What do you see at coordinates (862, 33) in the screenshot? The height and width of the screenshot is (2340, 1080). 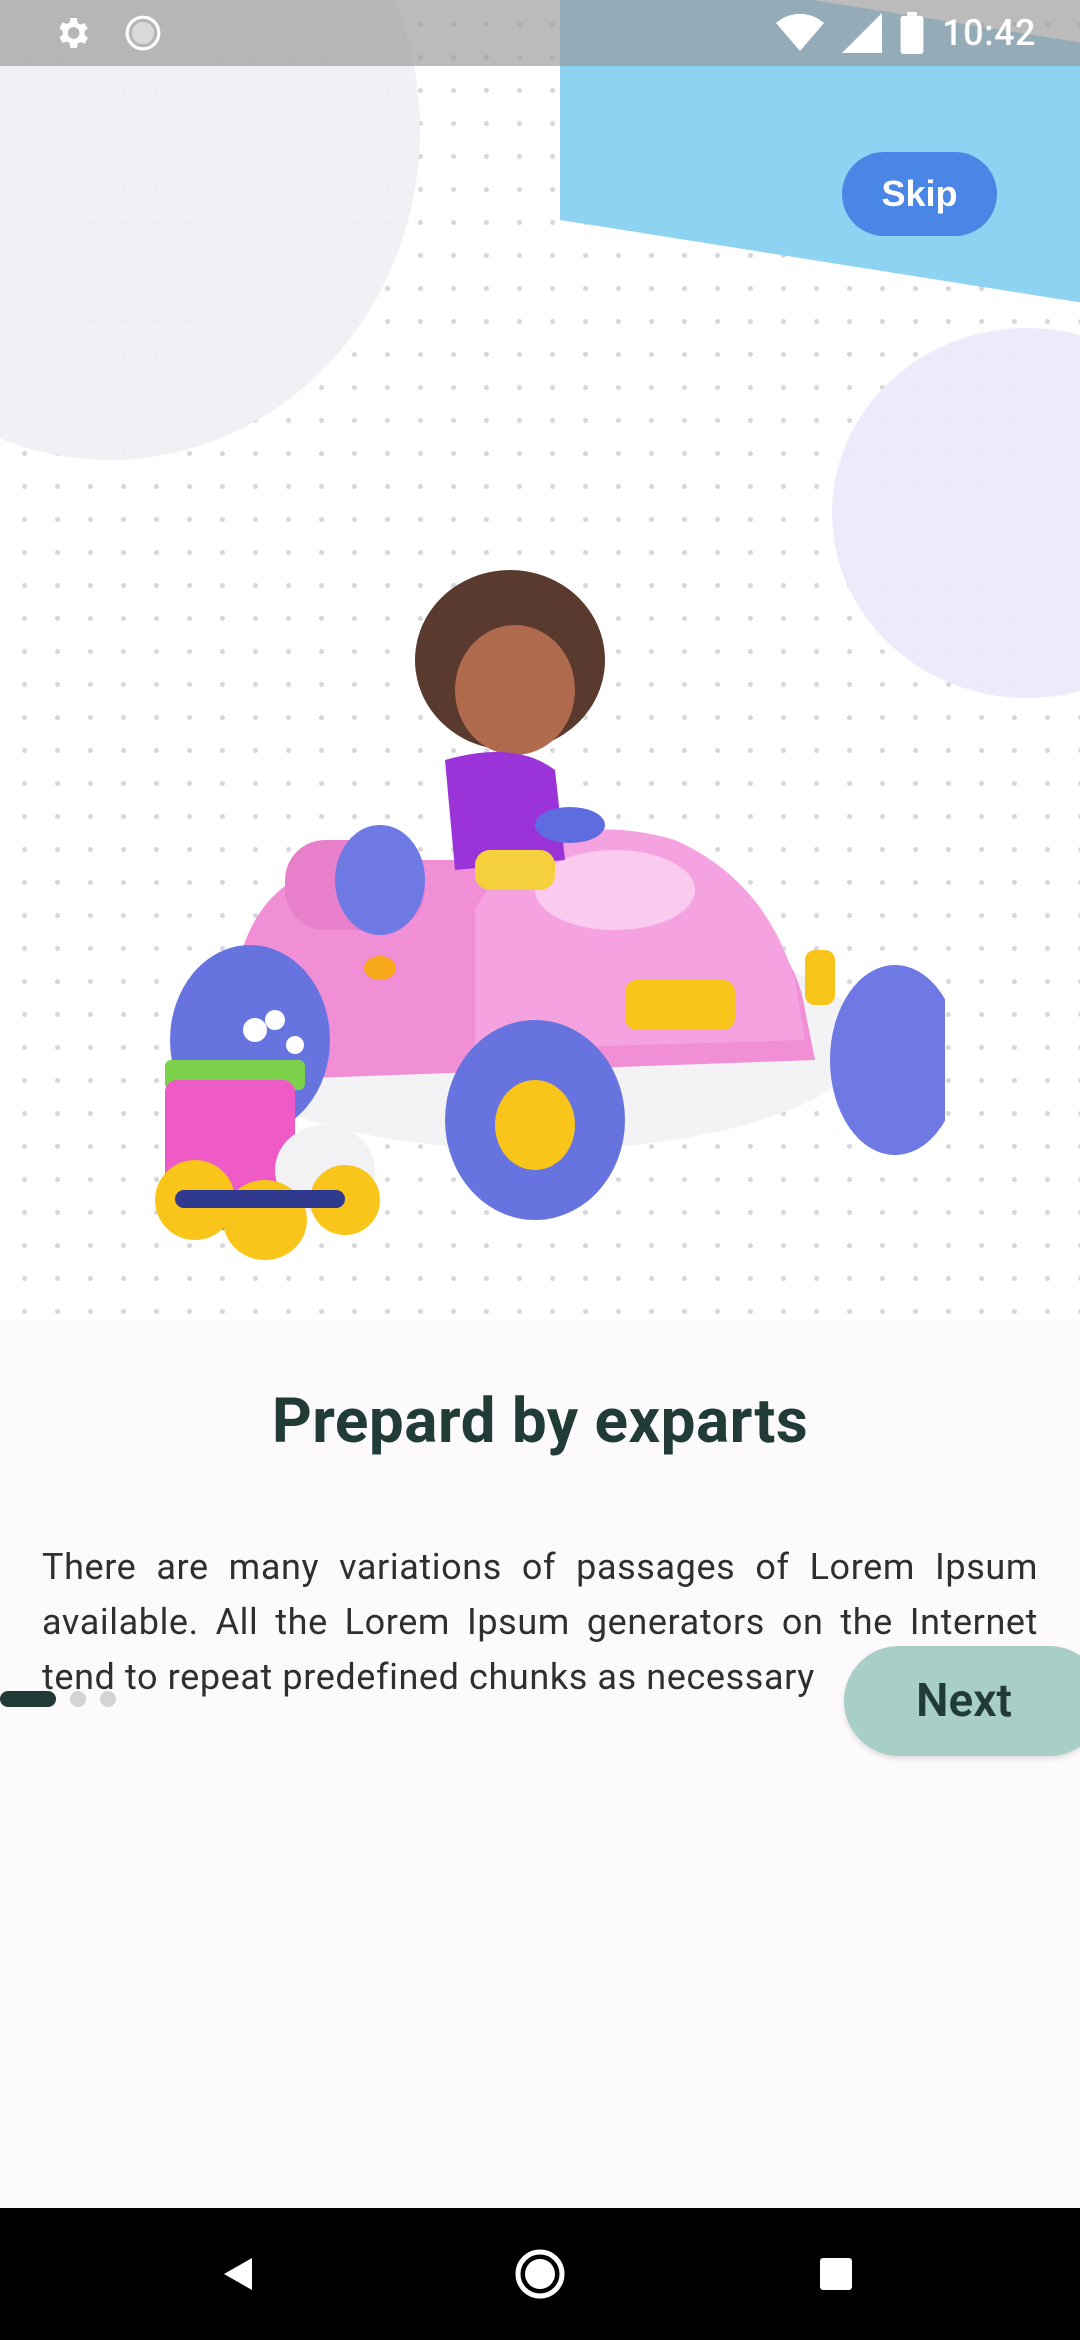 I see `signal-icon` at bounding box center [862, 33].